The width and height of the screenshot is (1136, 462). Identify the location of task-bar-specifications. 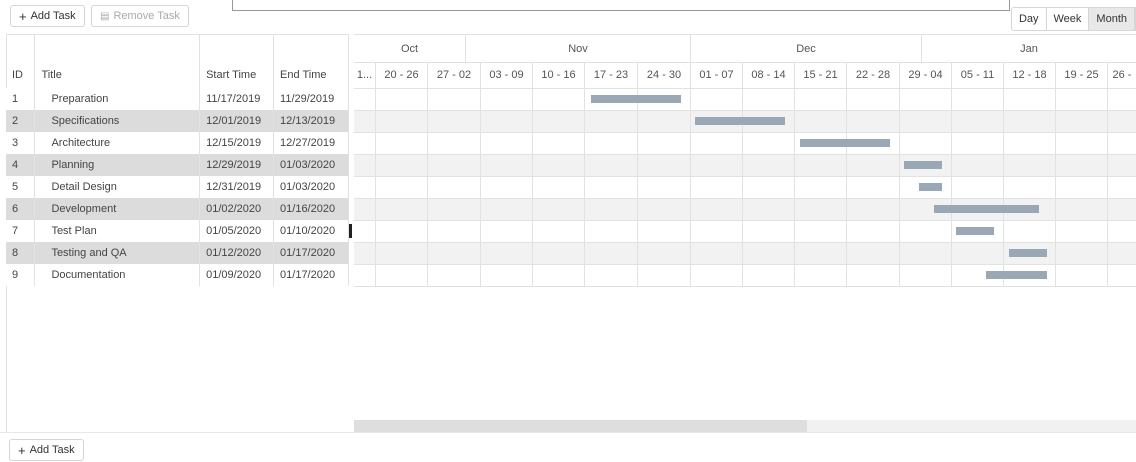
(740, 121).